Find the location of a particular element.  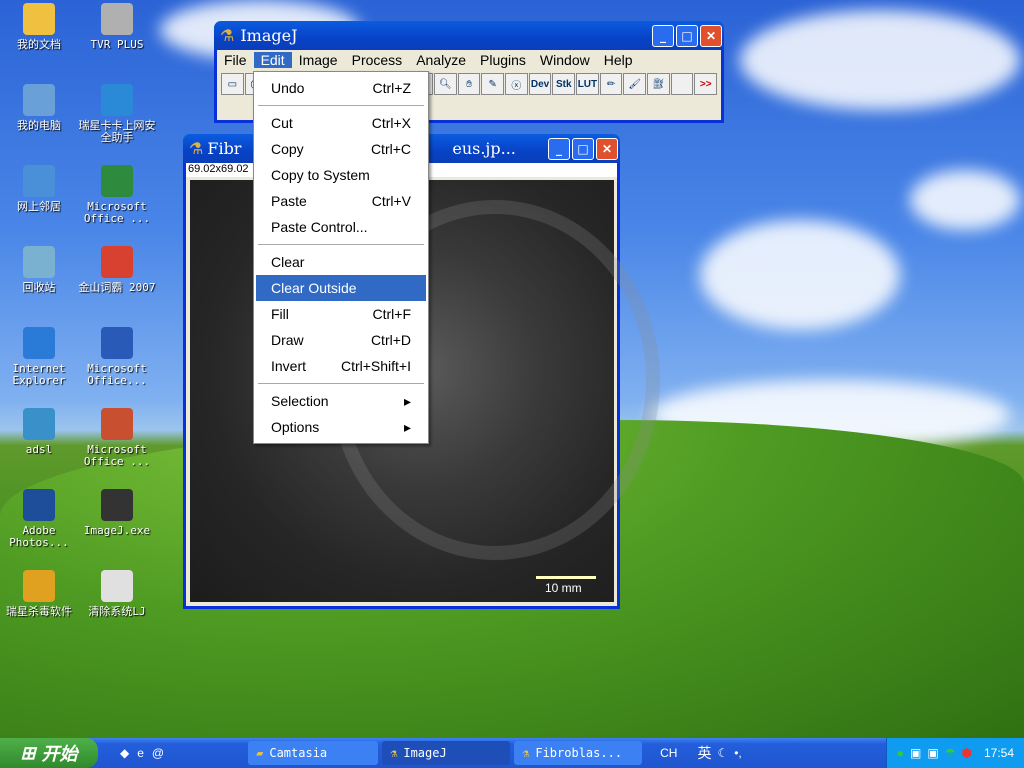

menu-help: Help is located at coordinates (618, 60).